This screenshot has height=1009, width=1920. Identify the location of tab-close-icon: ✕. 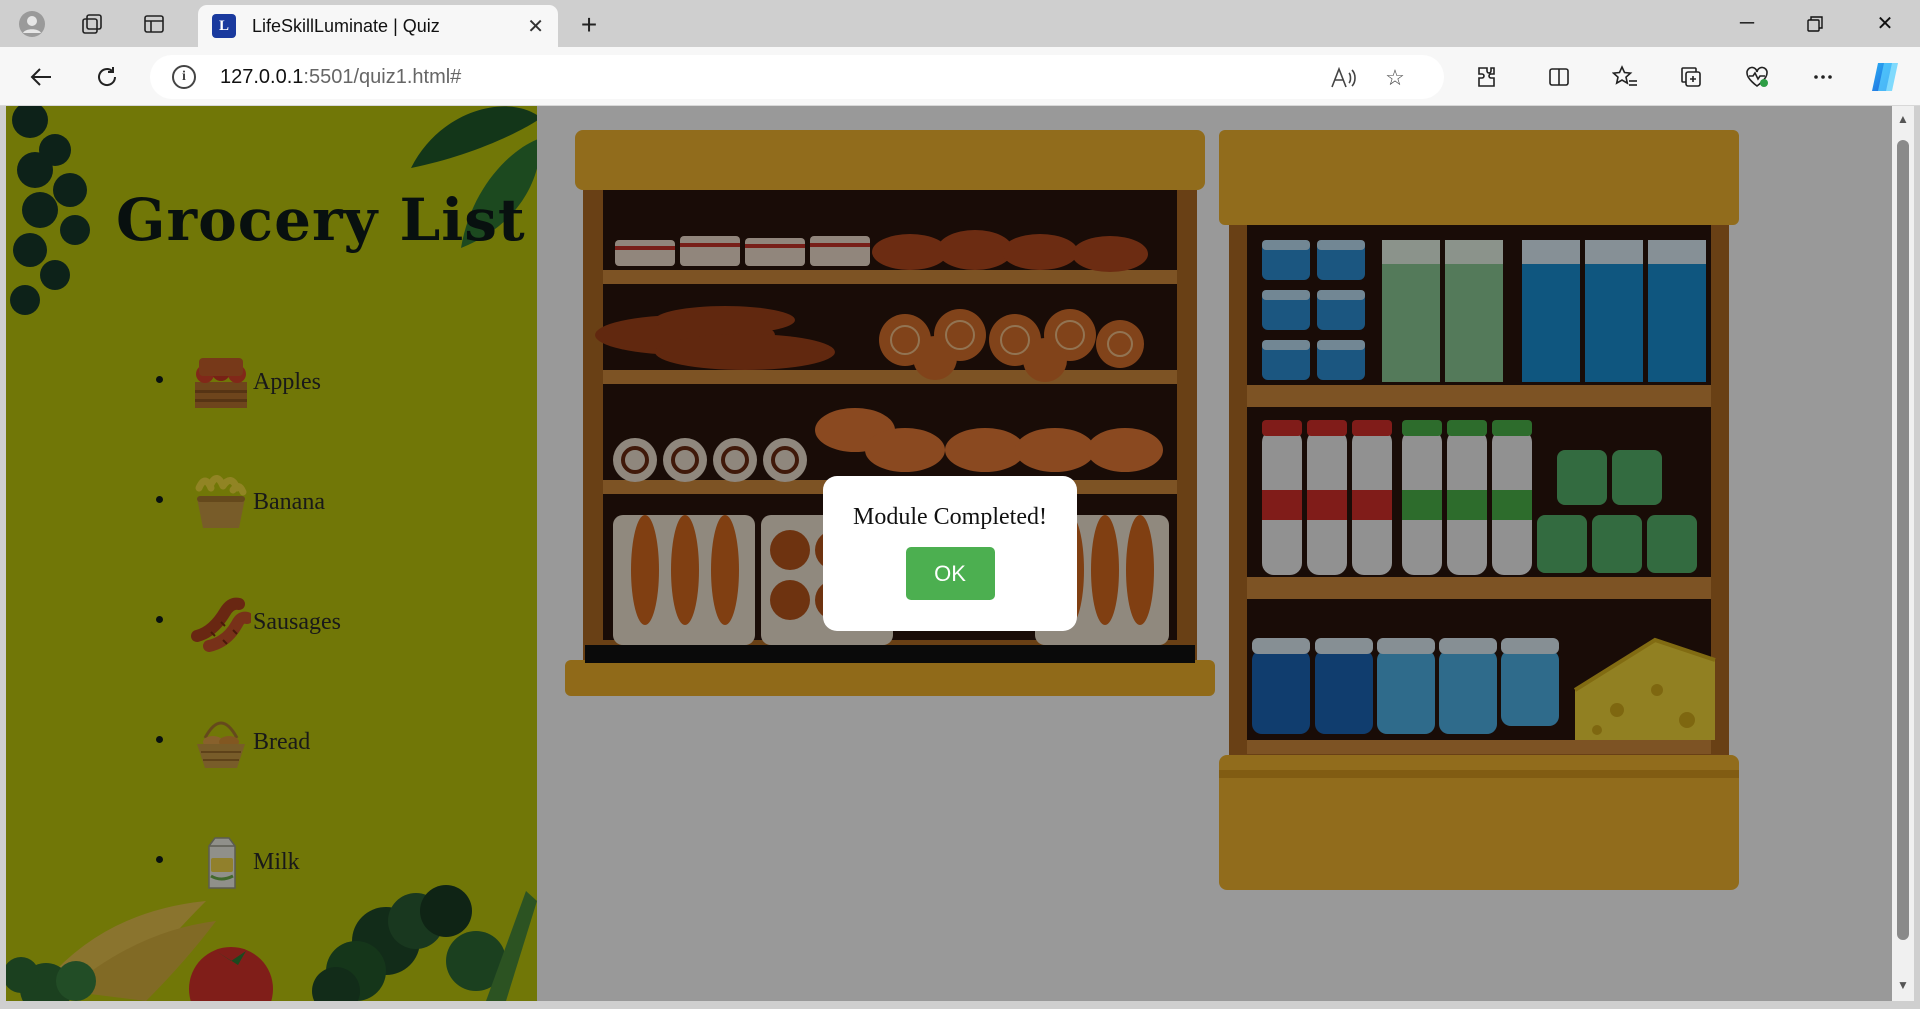
(535, 26).